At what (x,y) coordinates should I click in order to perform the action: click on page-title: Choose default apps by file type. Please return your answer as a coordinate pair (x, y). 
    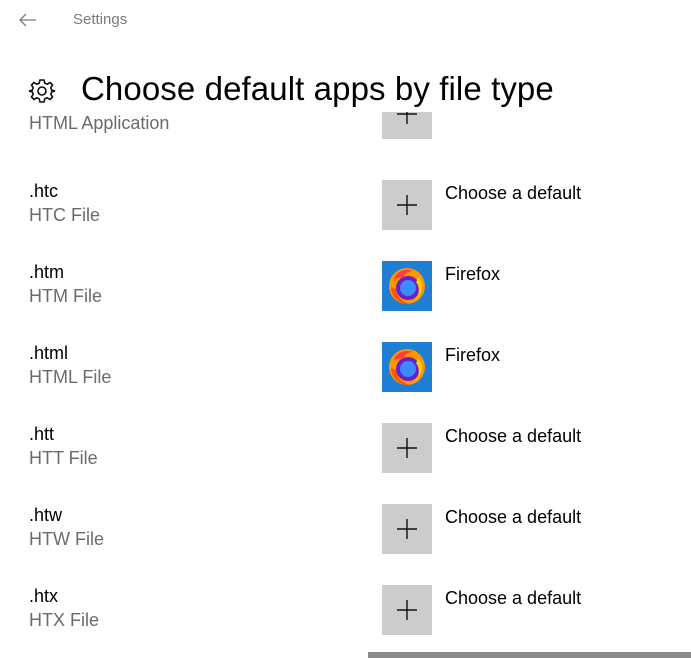
    Looking at the image, I should click on (317, 88).